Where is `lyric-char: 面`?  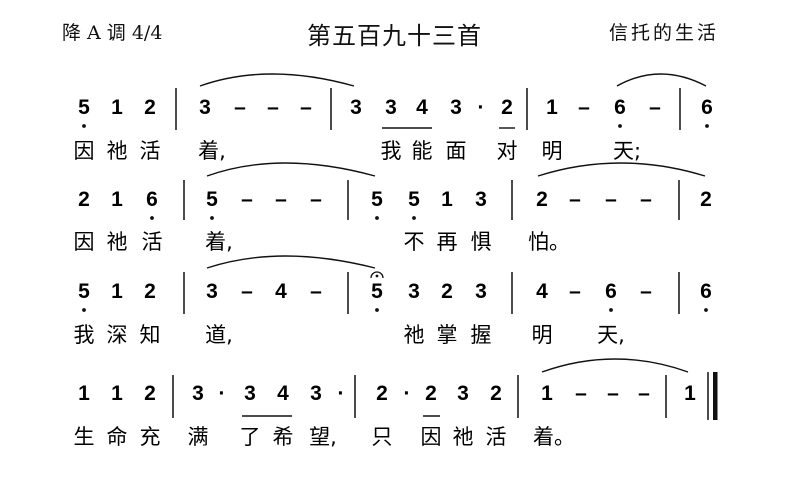 lyric-char: 面 is located at coordinates (456, 151).